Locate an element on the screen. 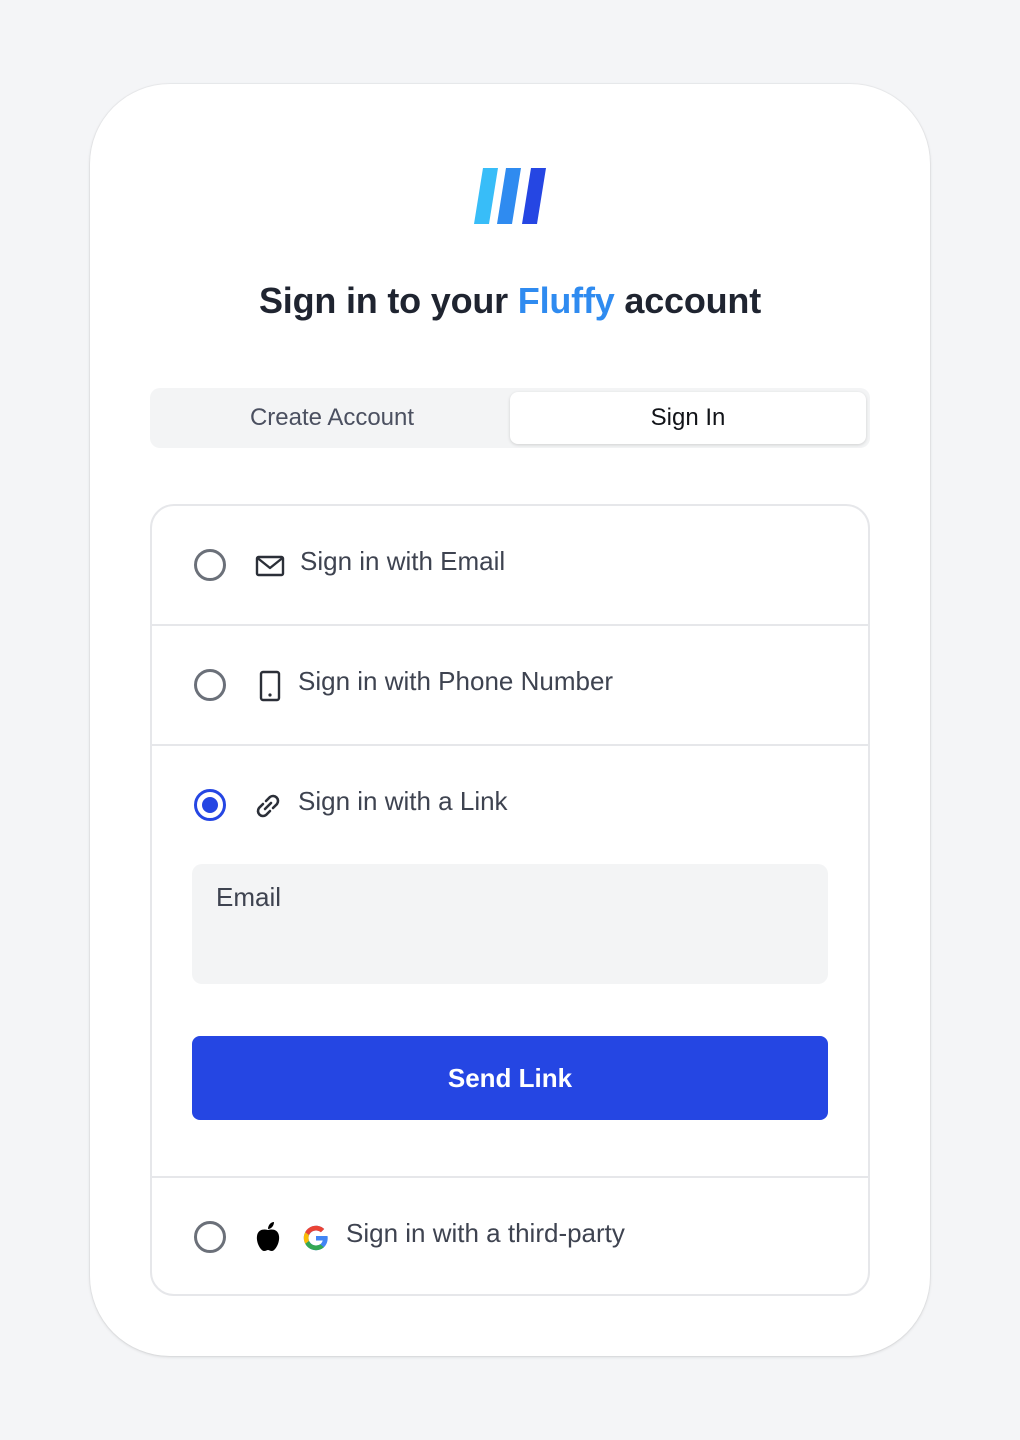 Image resolution: width=1020 pixels, height=1440 pixels. google-icon is located at coordinates (315, 1238).